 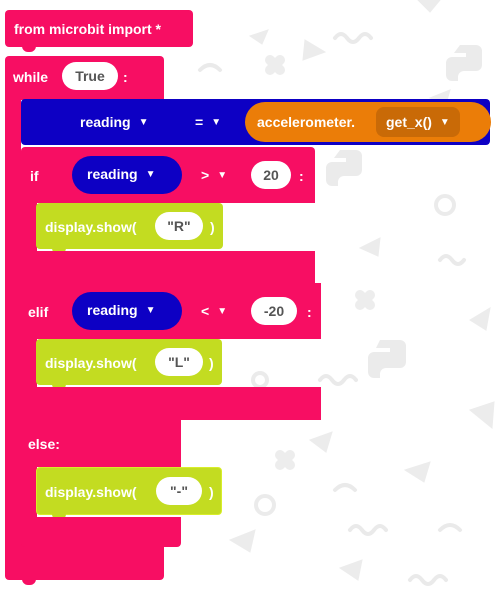 I want to click on if-colon: :, so click(x=301, y=176).